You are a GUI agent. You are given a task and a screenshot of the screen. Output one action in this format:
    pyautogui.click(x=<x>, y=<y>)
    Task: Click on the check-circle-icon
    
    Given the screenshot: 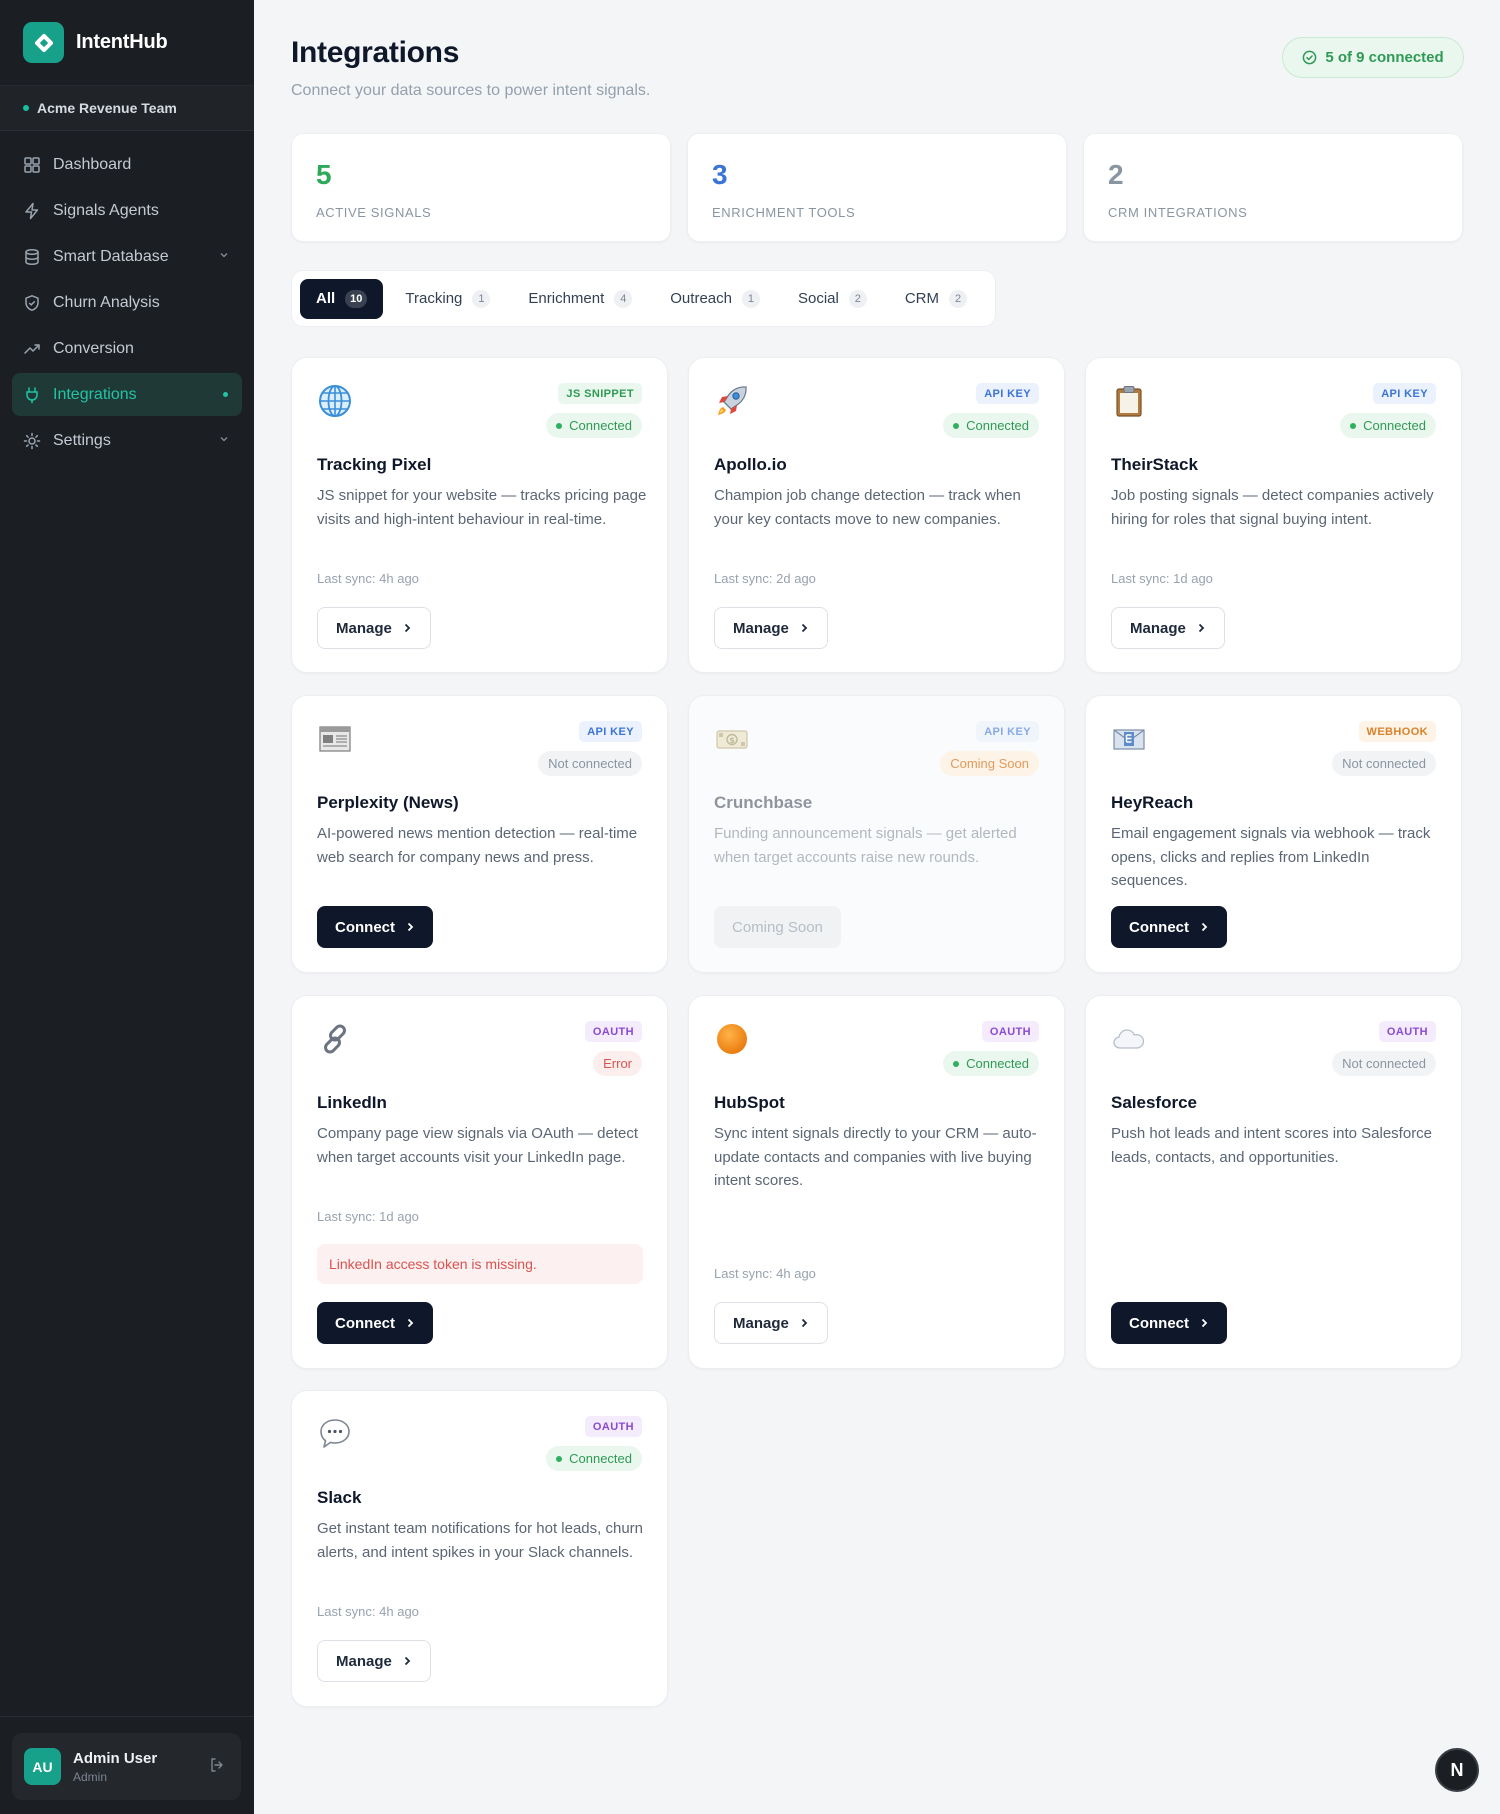 What is the action you would take?
    pyautogui.click(x=1309, y=57)
    